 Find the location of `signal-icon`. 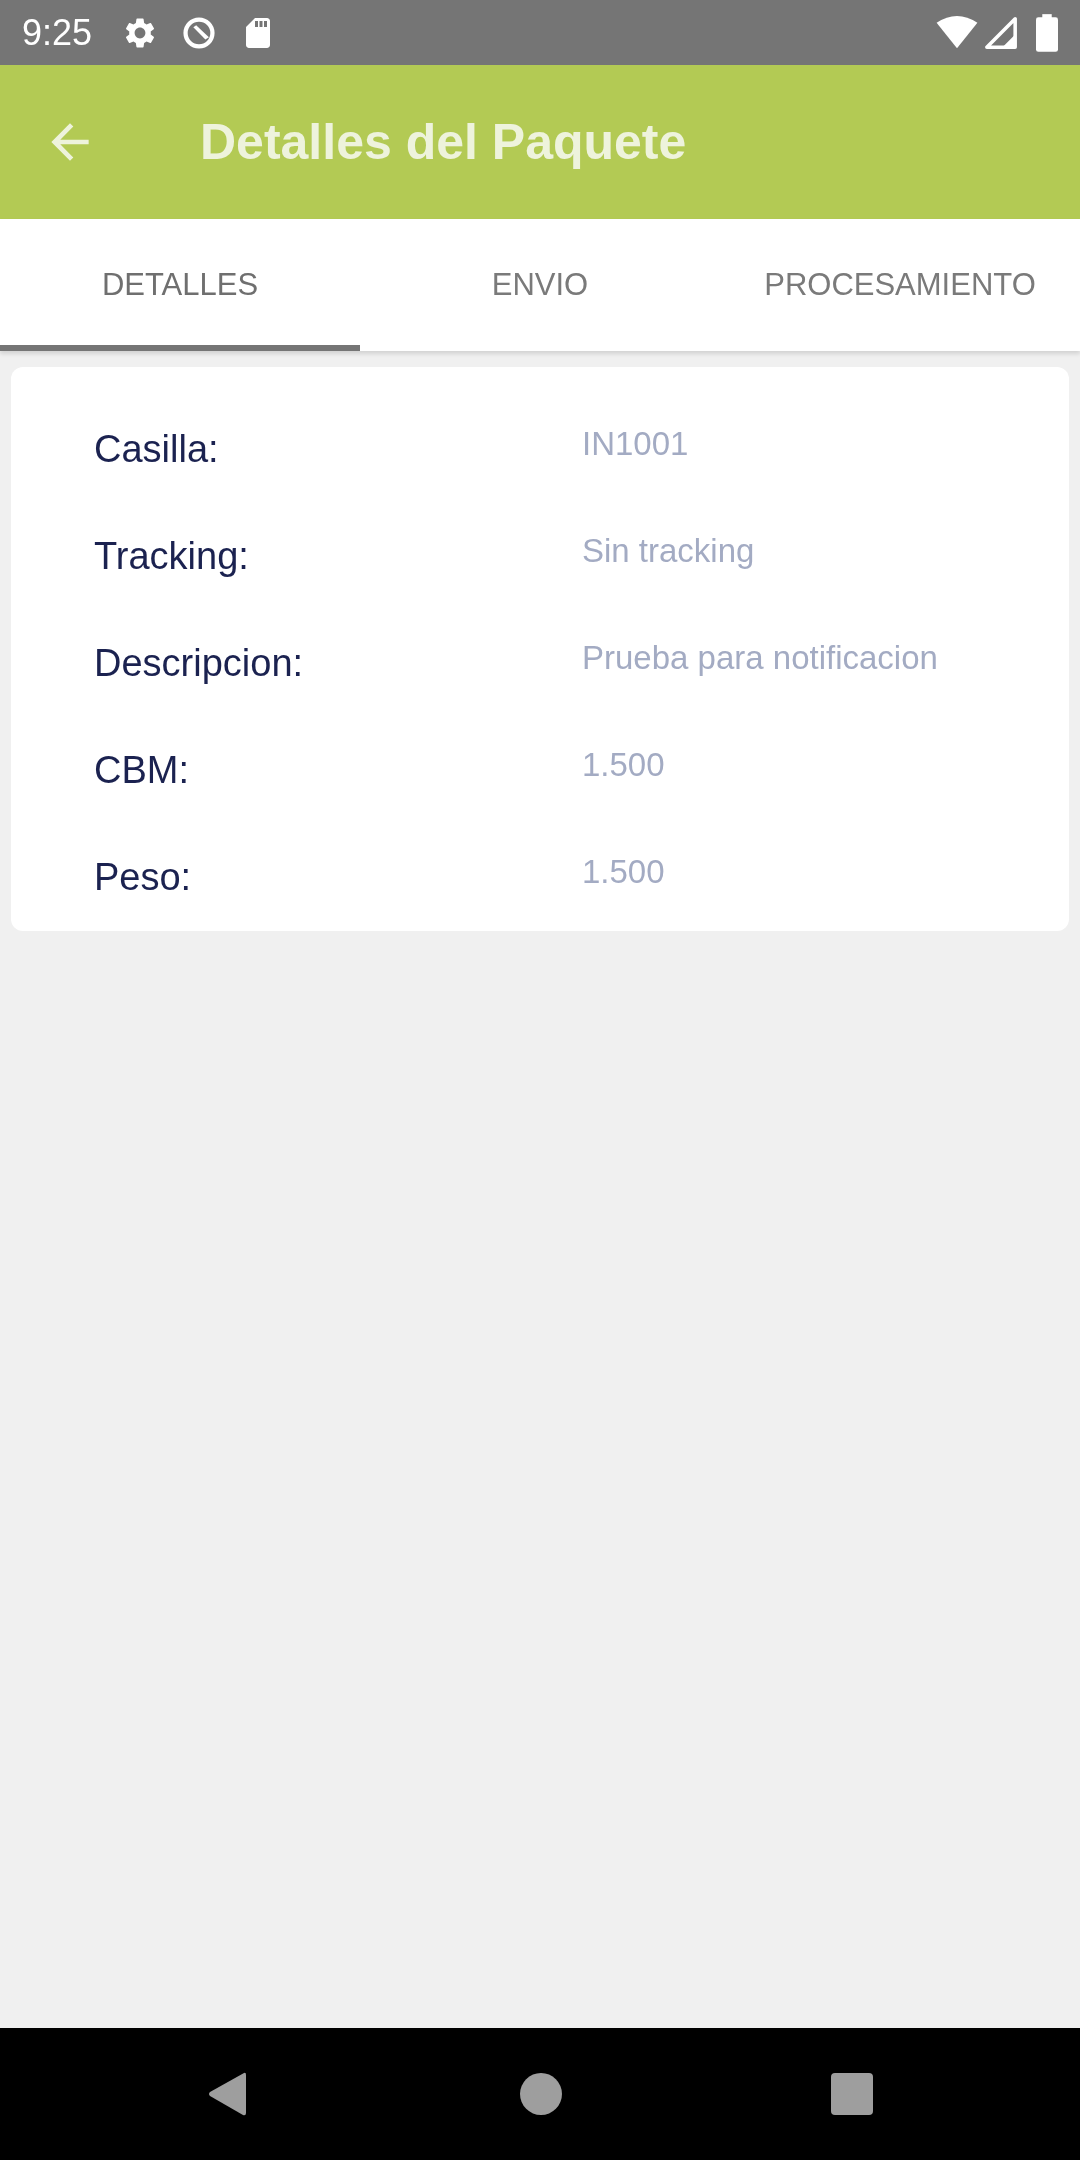

signal-icon is located at coordinates (1001, 32).